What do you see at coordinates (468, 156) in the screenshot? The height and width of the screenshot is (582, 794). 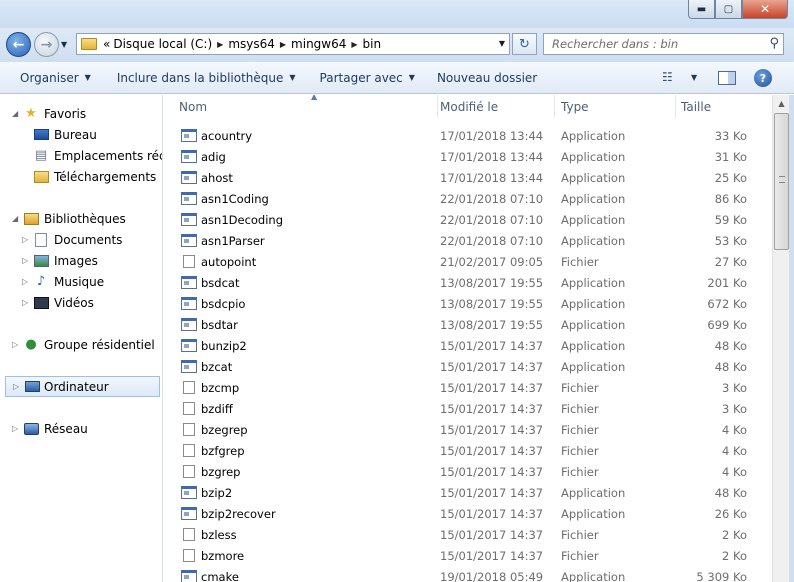 I see `file-row: adig 17/01/2018 13:44 Application 31 Ko` at bounding box center [468, 156].